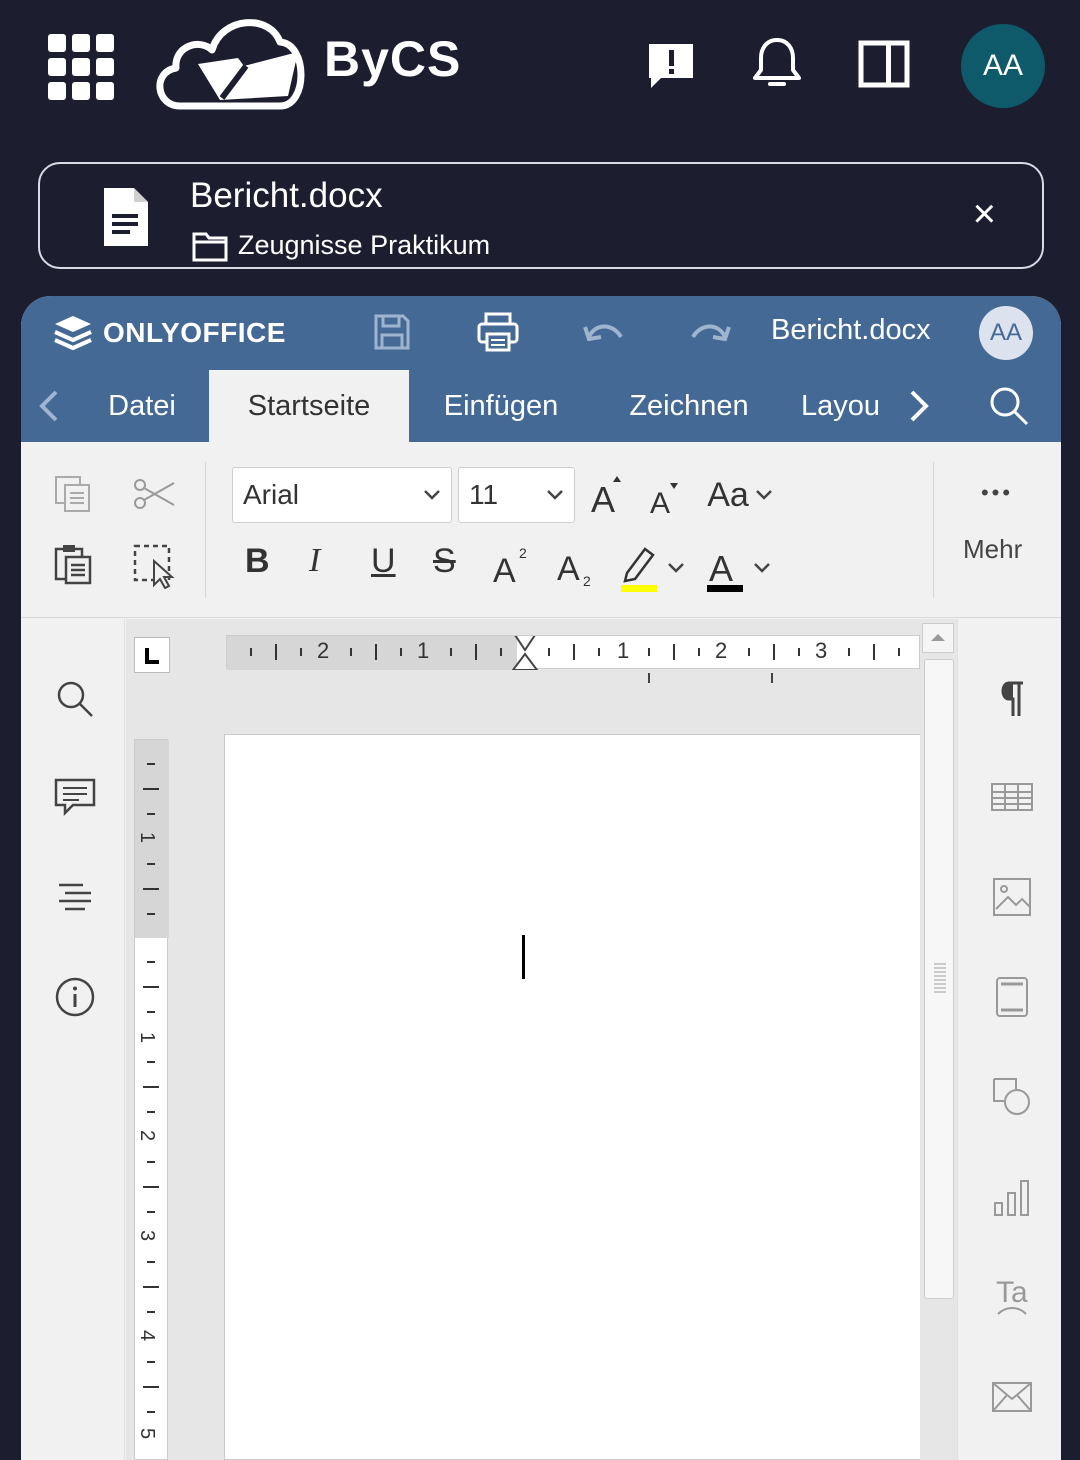 Image resolution: width=1080 pixels, height=1460 pixels. I want to click on italic-button: I, so click(314, 561).